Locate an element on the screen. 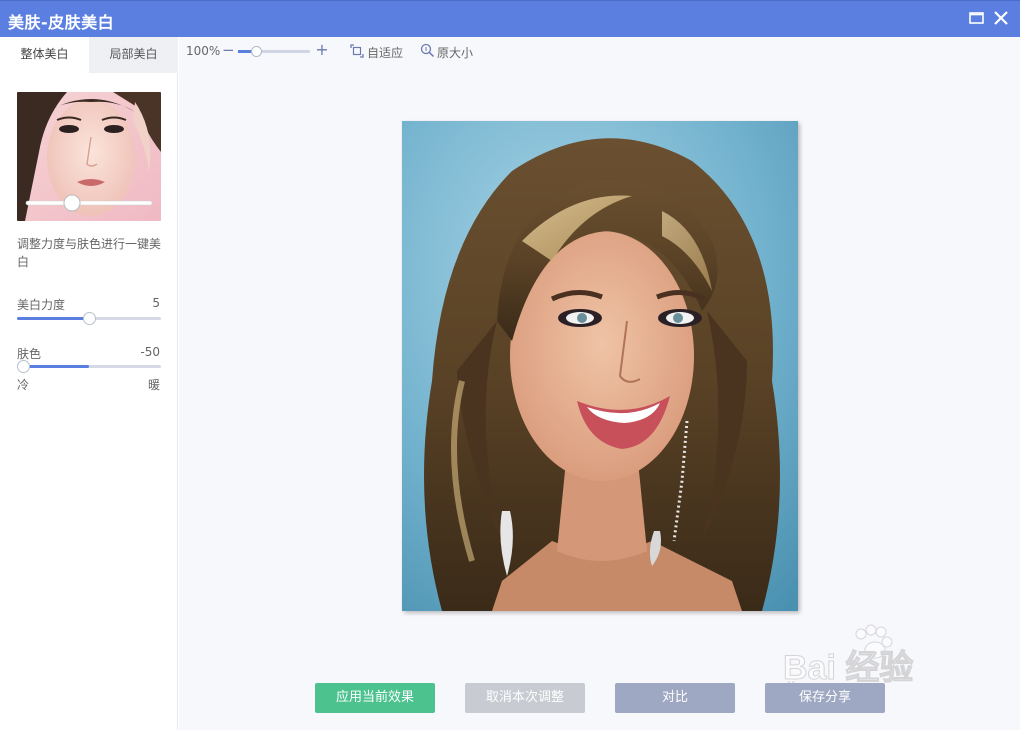 This screenshot has width=1020, height=730. tone-value: -50 is located at coordinates (150, 352).